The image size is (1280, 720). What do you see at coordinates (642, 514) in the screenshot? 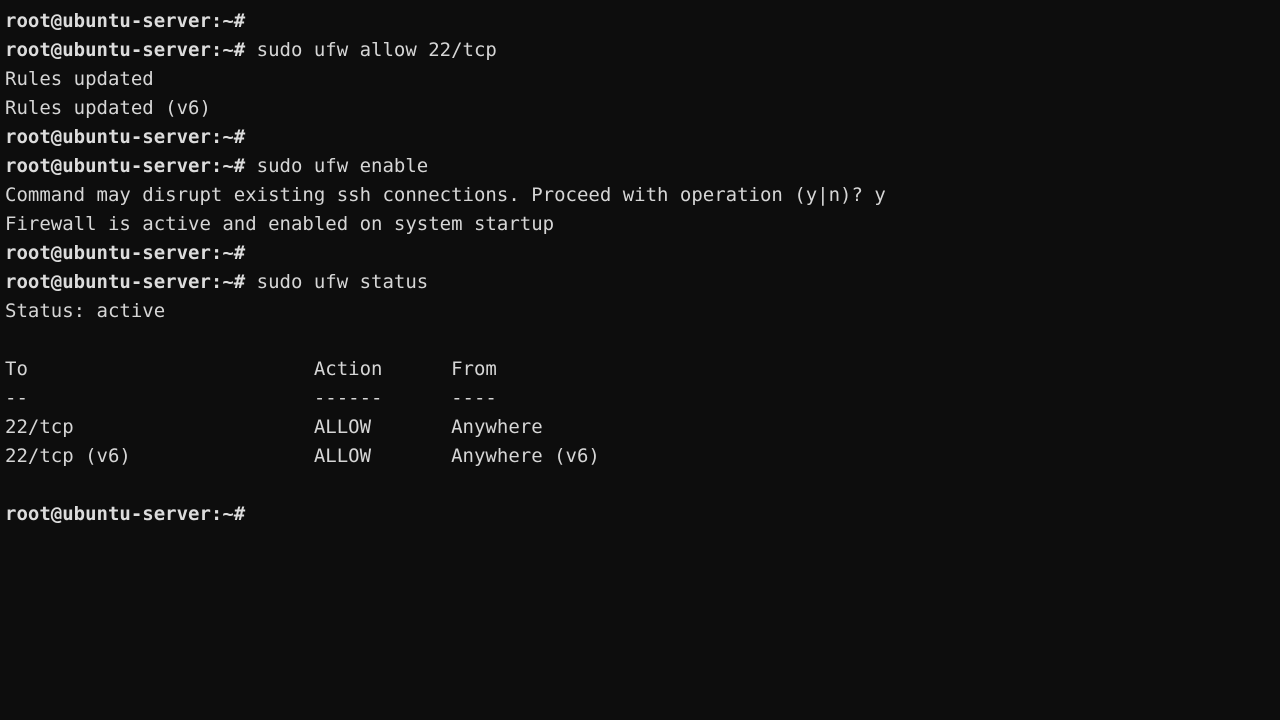
I see `terminal-line-prompt-current: root@ubuntu-server:~#` at bounding box center [642, 514].